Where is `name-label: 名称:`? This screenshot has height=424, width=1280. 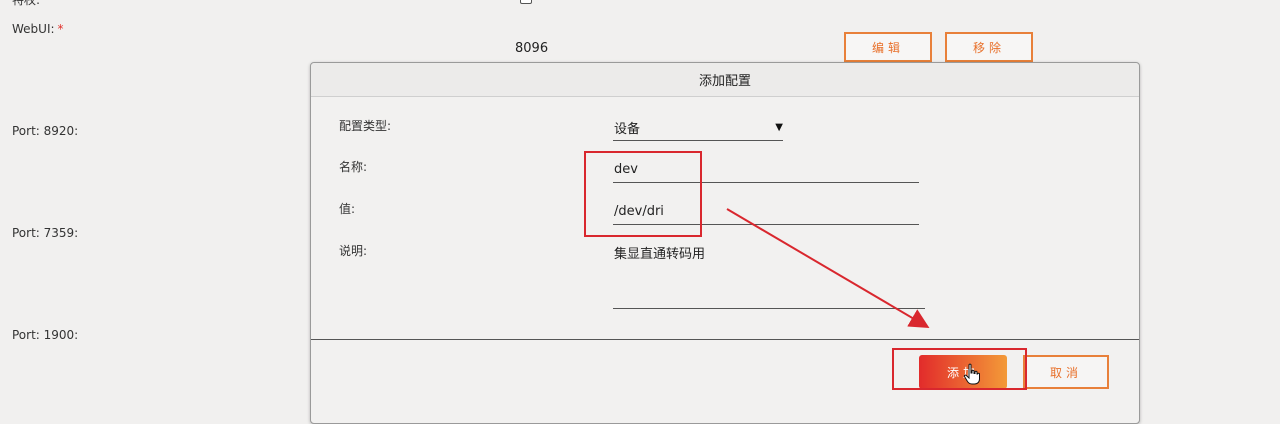
name-label: 名称: is located at coordinates (353, 167).